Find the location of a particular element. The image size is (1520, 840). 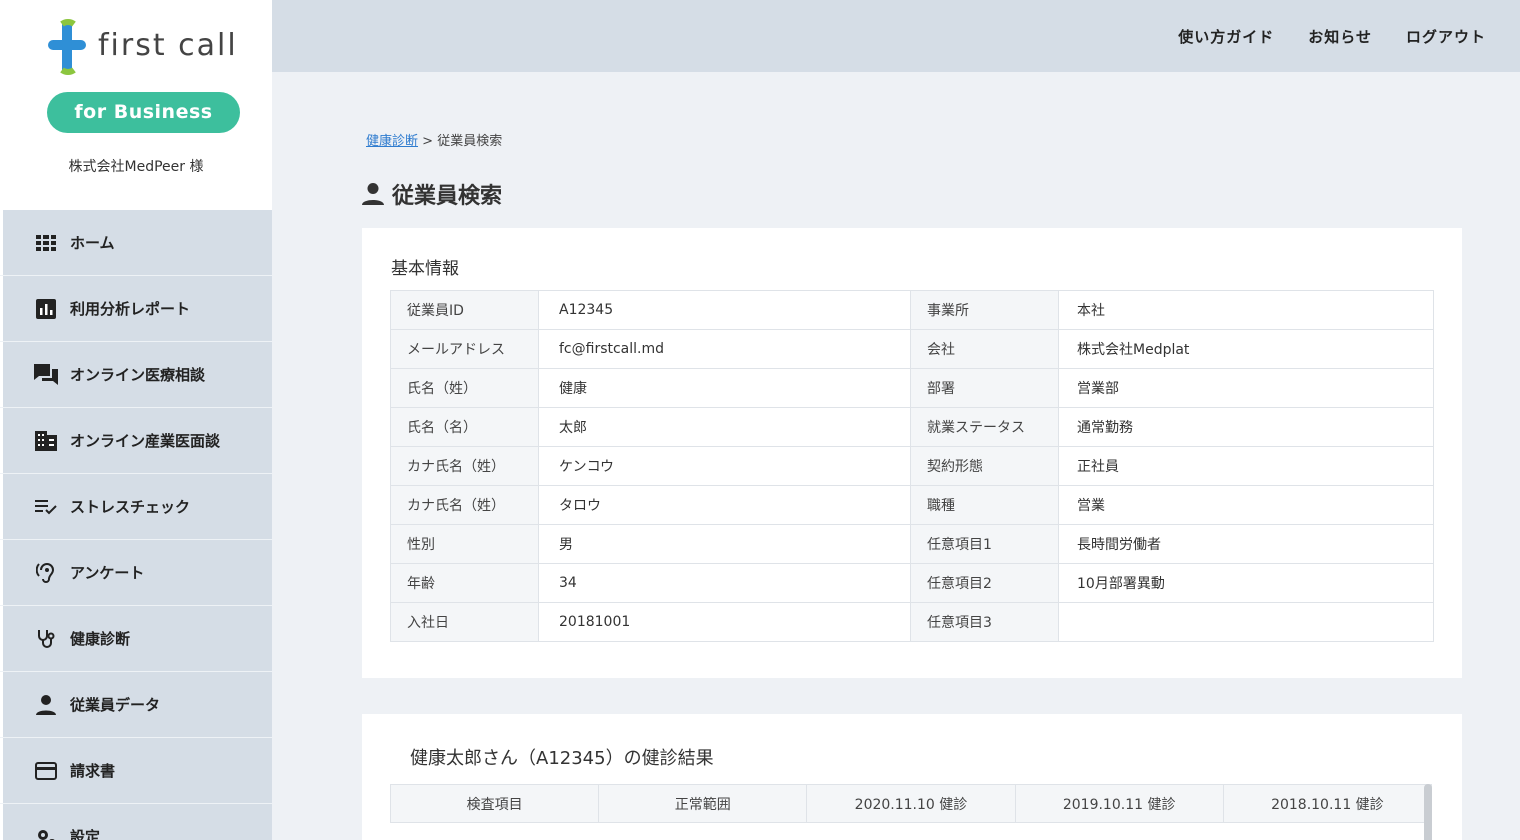

top-bar: 使い方ガイド お知らせ ログアウト is located at coordinates (896, 36).